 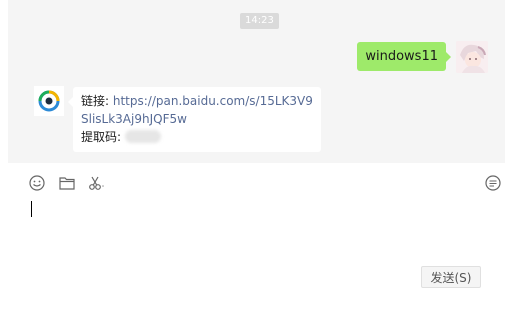 I want to click on emoji-icon, so click(x=37, y=183).